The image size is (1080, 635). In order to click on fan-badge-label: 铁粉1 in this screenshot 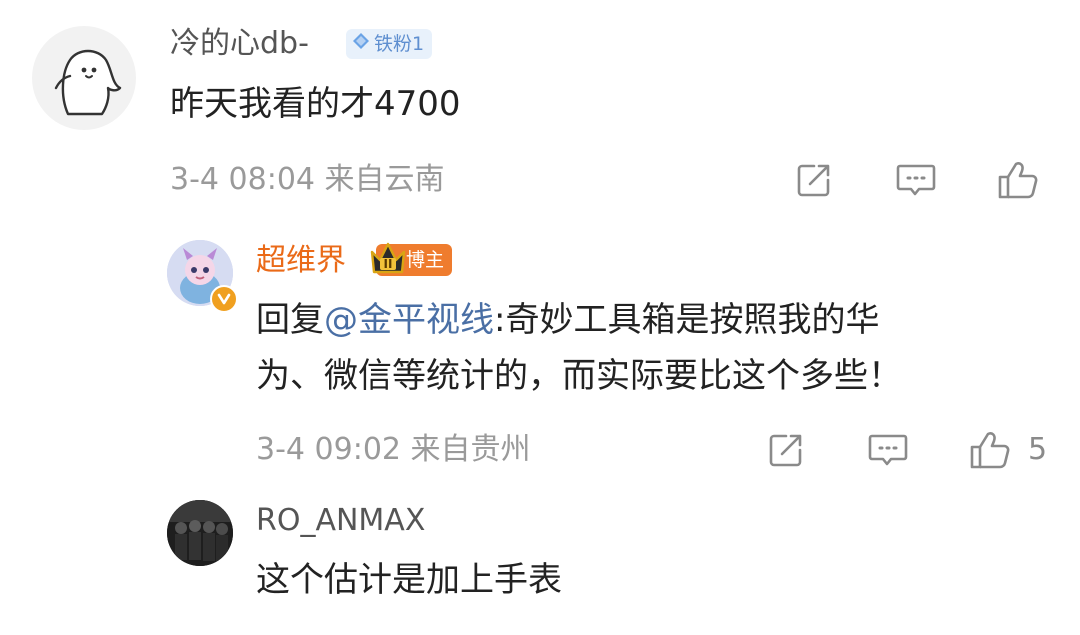, I will do `click(399, 44)`.